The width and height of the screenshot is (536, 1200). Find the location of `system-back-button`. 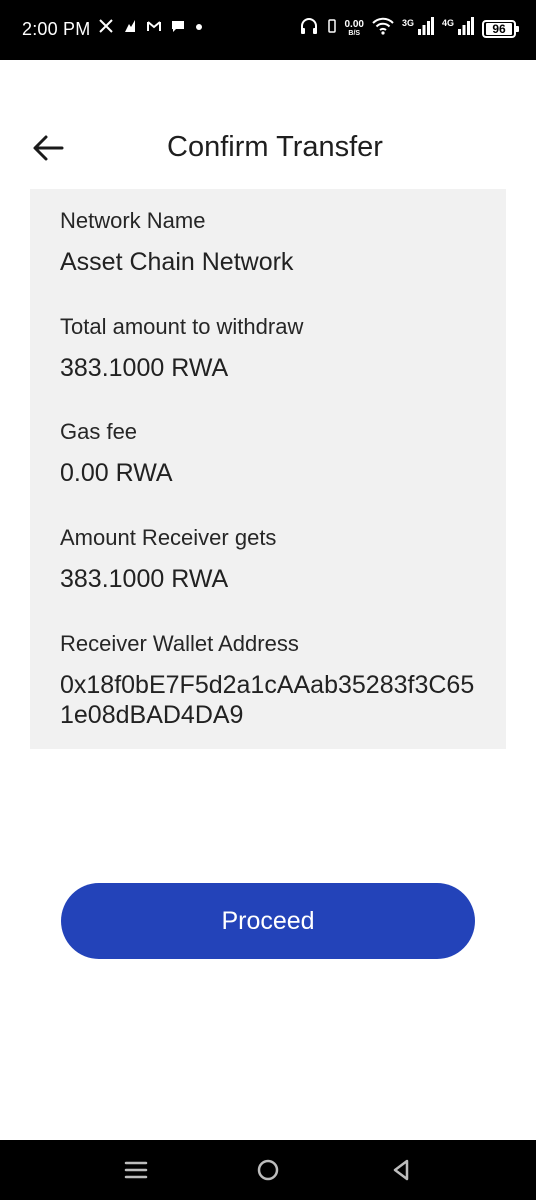

system-back-button is located at coordinates (401, 1170).